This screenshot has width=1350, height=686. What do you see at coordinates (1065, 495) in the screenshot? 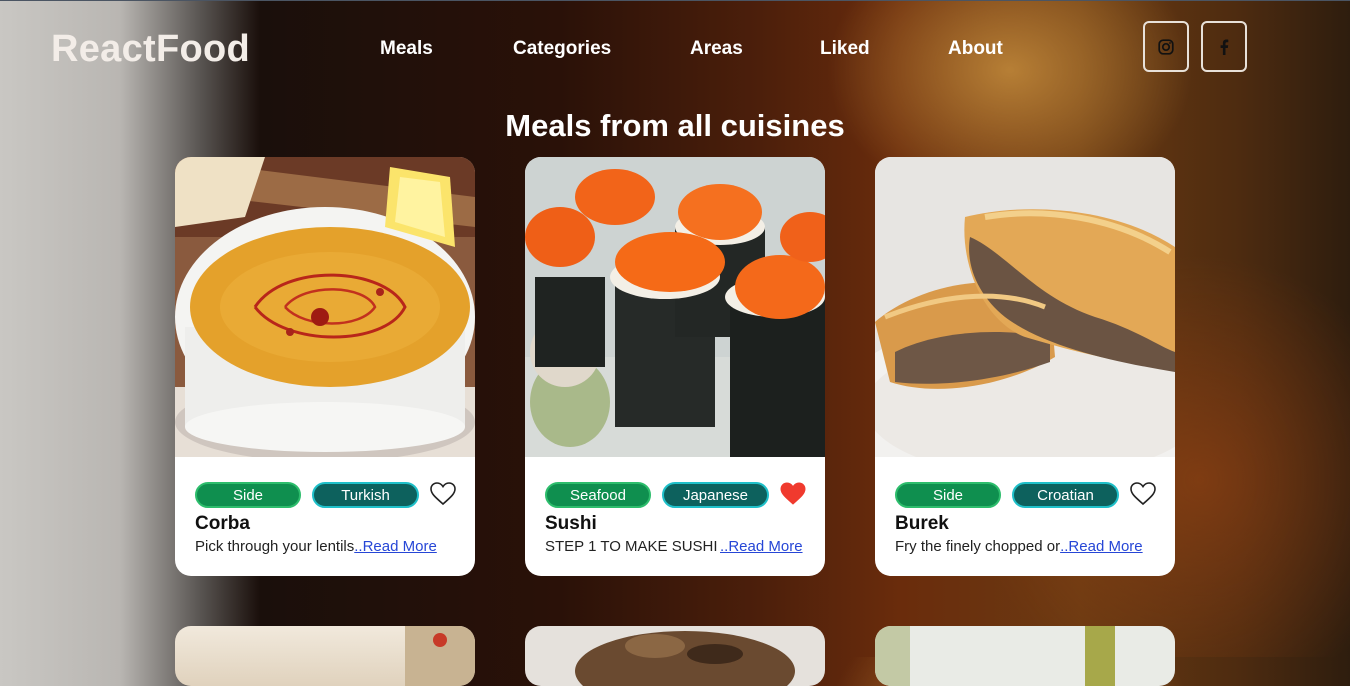
I see `area-tag: Croatian` at bounding box center [1065, 495].